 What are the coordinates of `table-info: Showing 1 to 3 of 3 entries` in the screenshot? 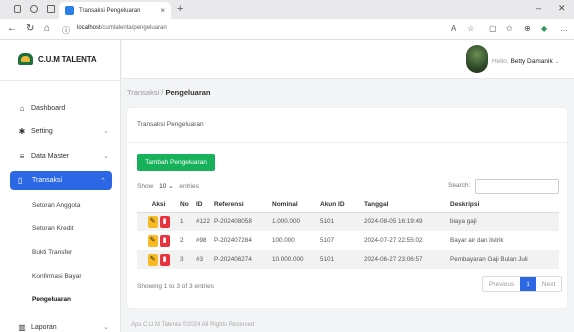 It's located at (175, 286).